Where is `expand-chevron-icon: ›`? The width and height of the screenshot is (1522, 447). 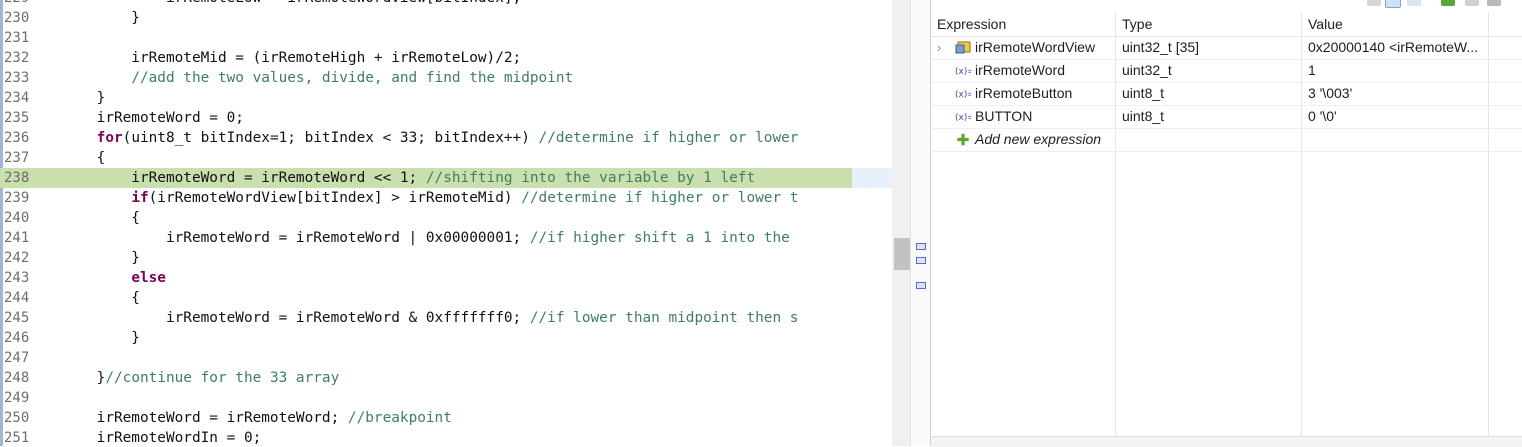 expand-chevron-icon: › is located at coordinates (939, 47).